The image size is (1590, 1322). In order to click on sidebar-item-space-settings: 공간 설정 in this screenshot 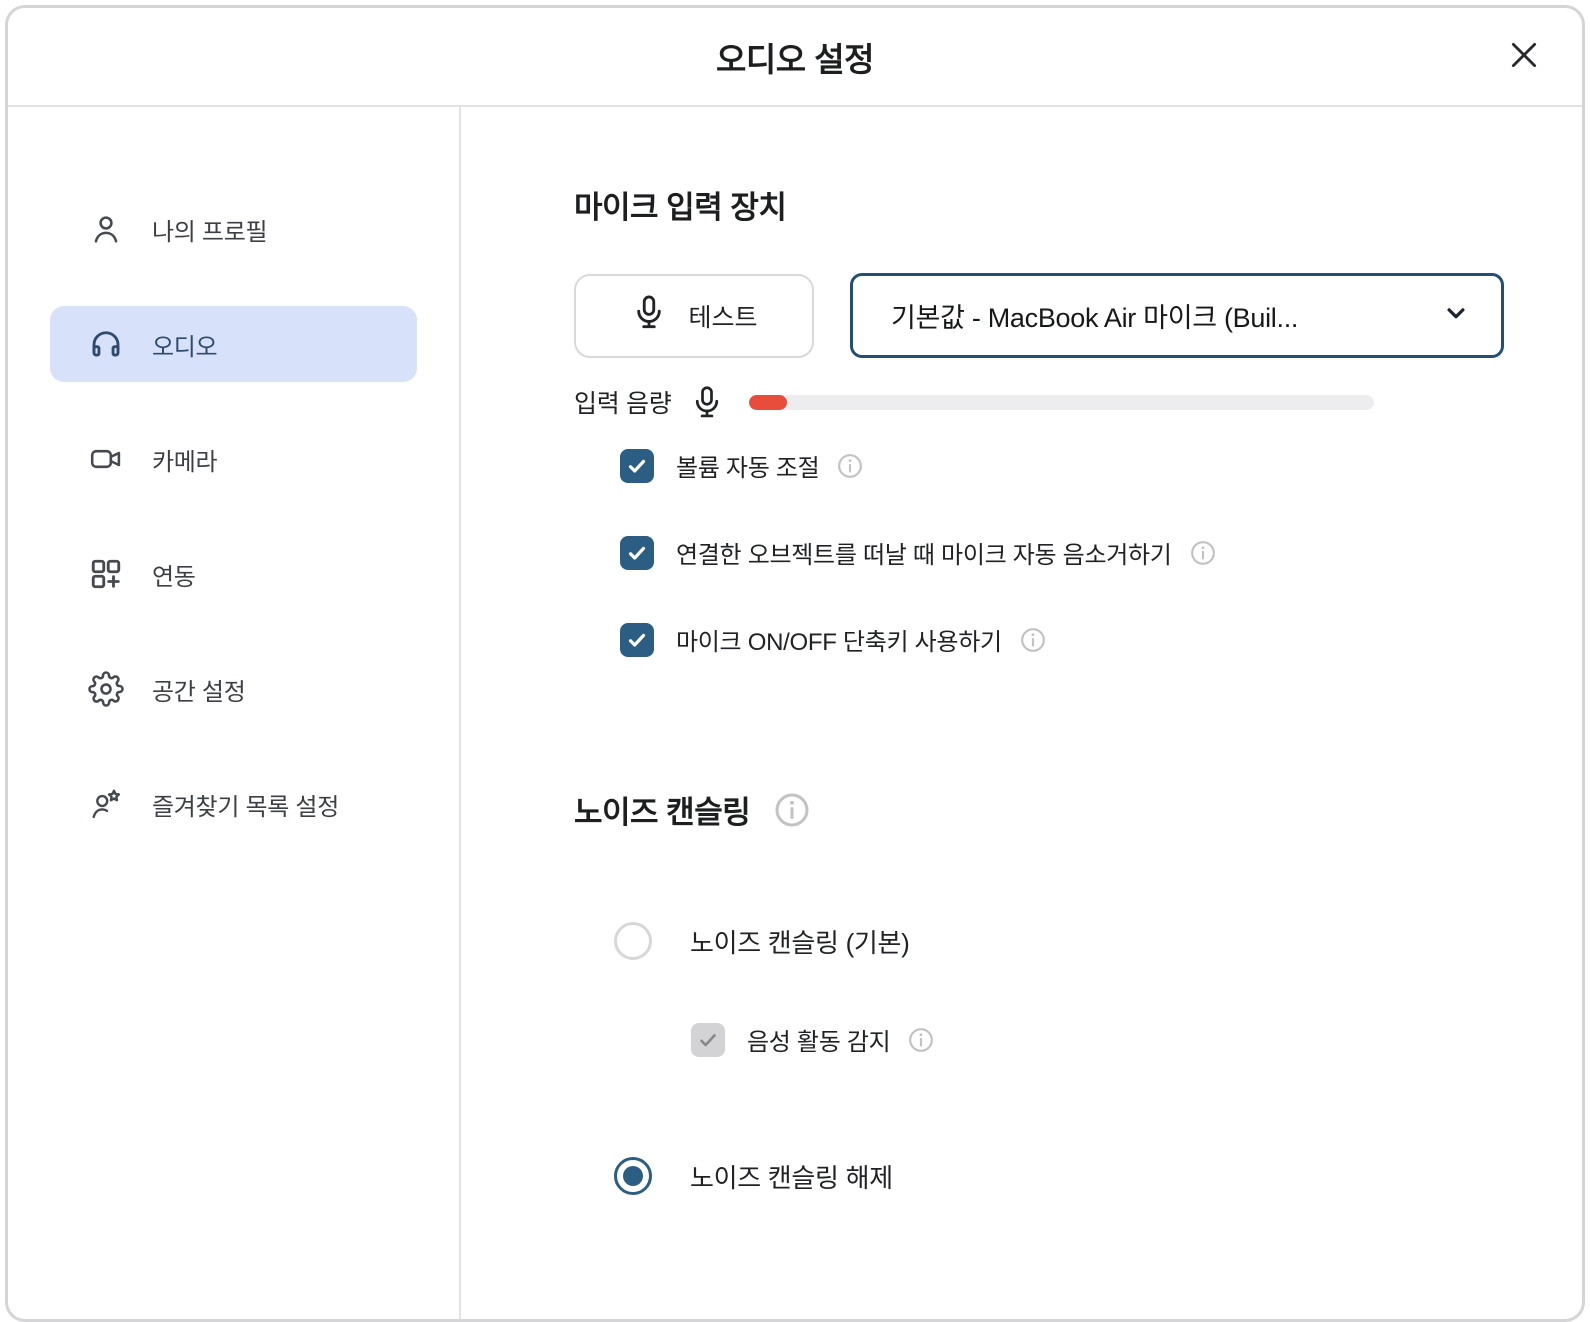, I will do `click(233, 689)`.